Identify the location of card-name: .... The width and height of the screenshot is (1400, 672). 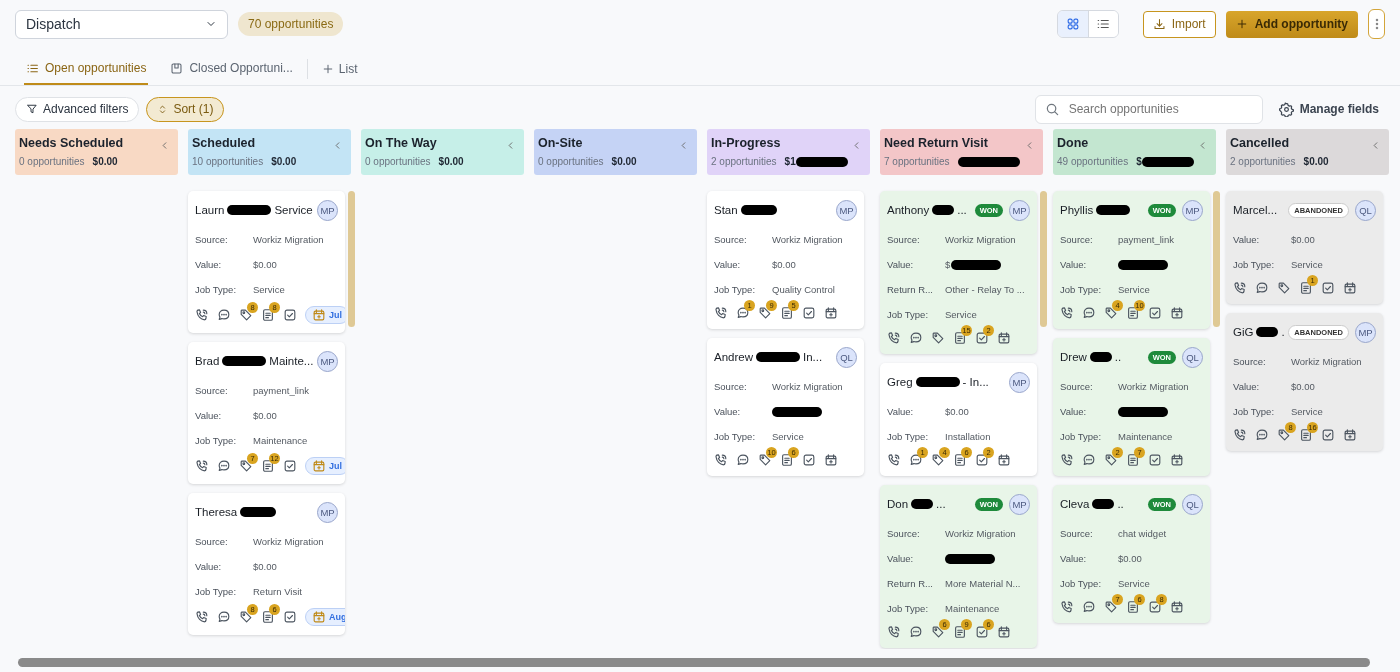
(962, 210).